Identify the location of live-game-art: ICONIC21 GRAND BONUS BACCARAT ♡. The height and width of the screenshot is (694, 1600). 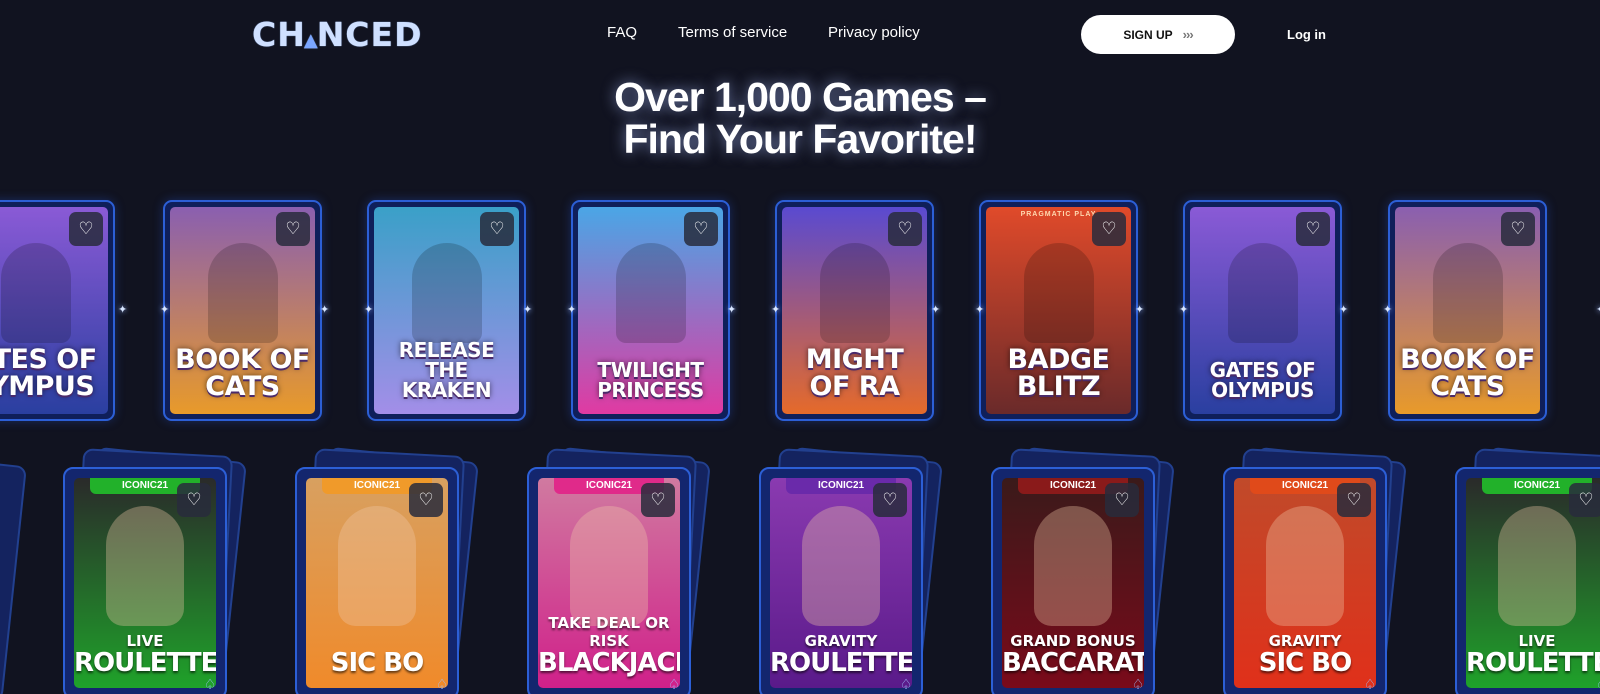
(1073, 583).